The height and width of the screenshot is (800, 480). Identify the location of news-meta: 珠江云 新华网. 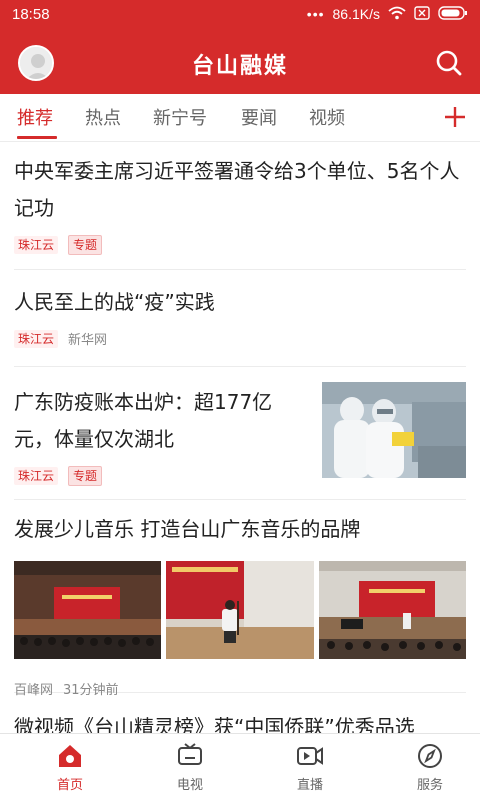
(240, 338).